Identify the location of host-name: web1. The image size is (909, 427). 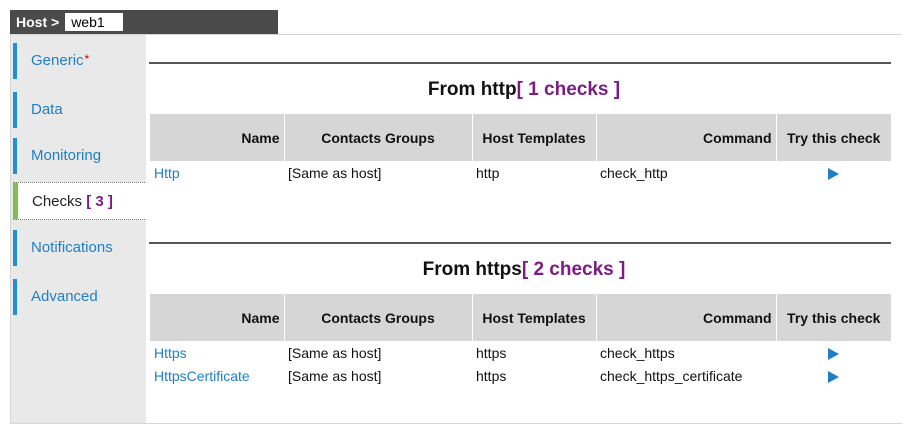
(94, 22).